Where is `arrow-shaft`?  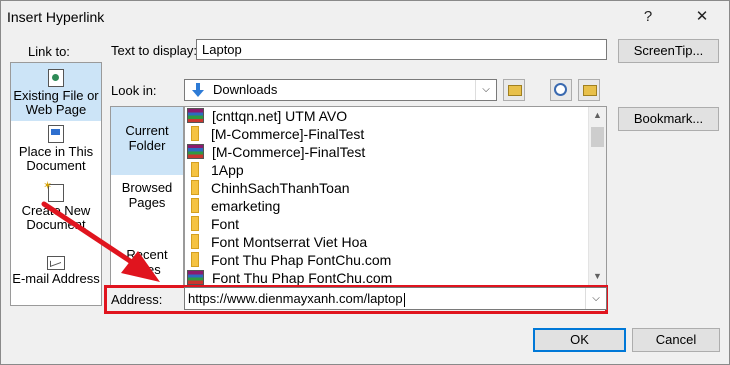
arrow-shaft is located at coordinates (87, 232).